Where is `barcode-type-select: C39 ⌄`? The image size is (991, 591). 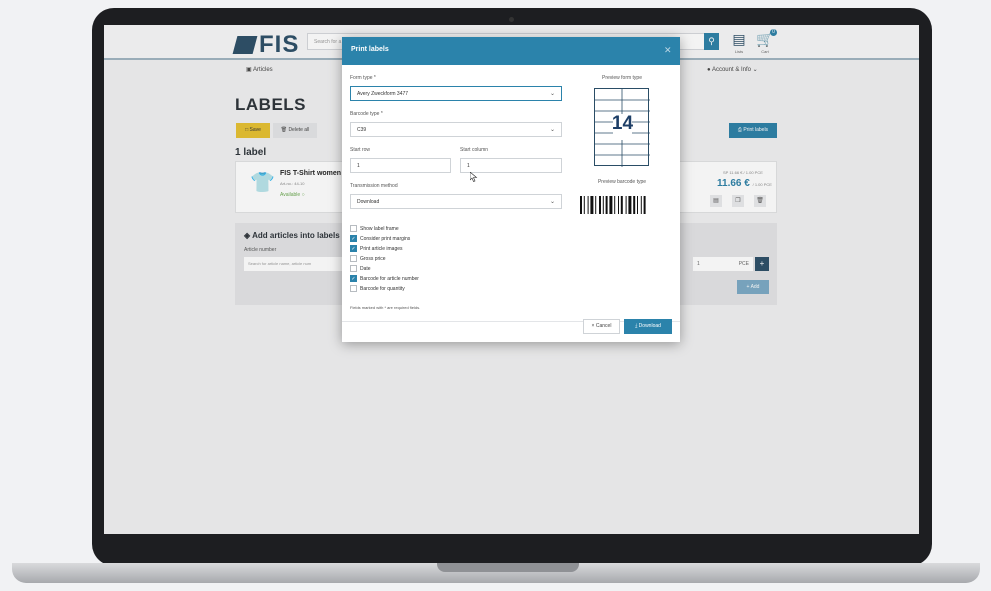
barcode-type-select: C39 ⌄ is located at coordinates (456, 129).